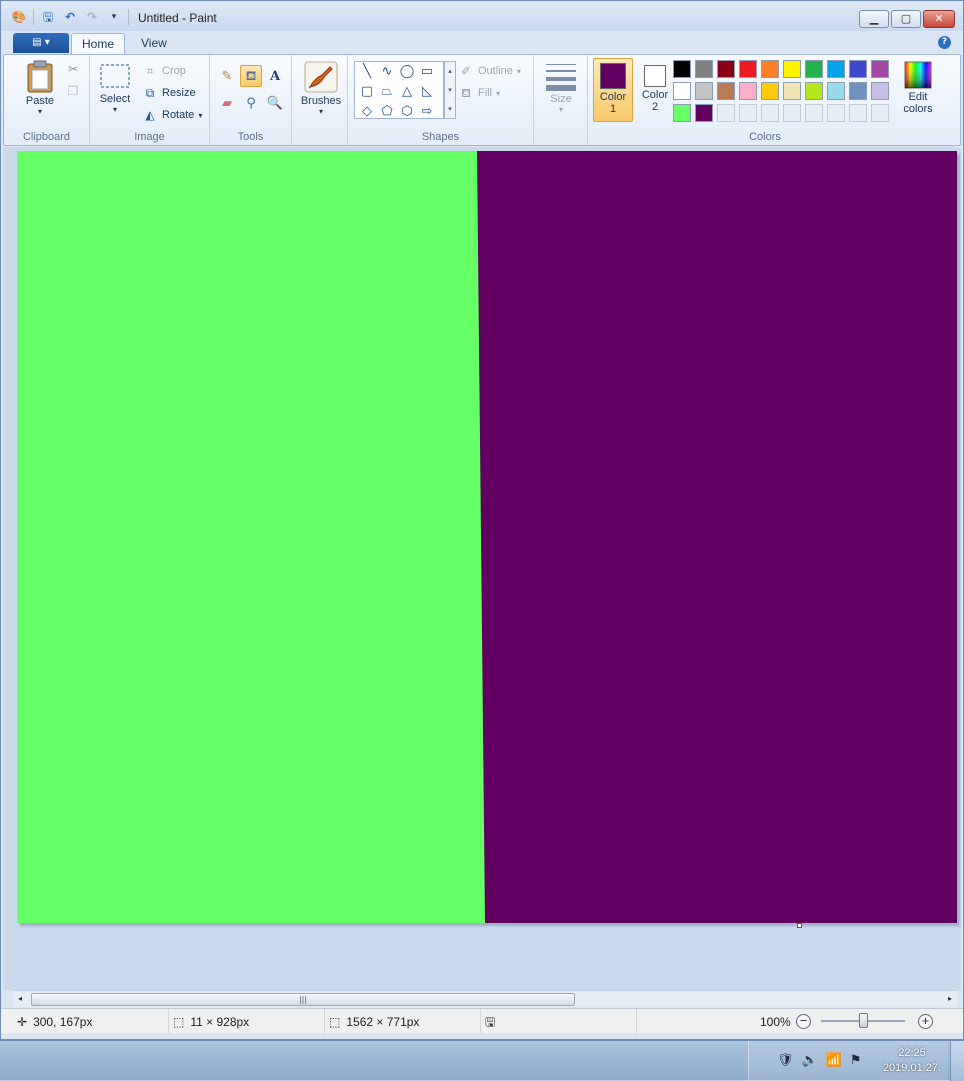 This screenshot has height=1081, width=964. I want to click on show-desktop-button, so click(957, 1061).